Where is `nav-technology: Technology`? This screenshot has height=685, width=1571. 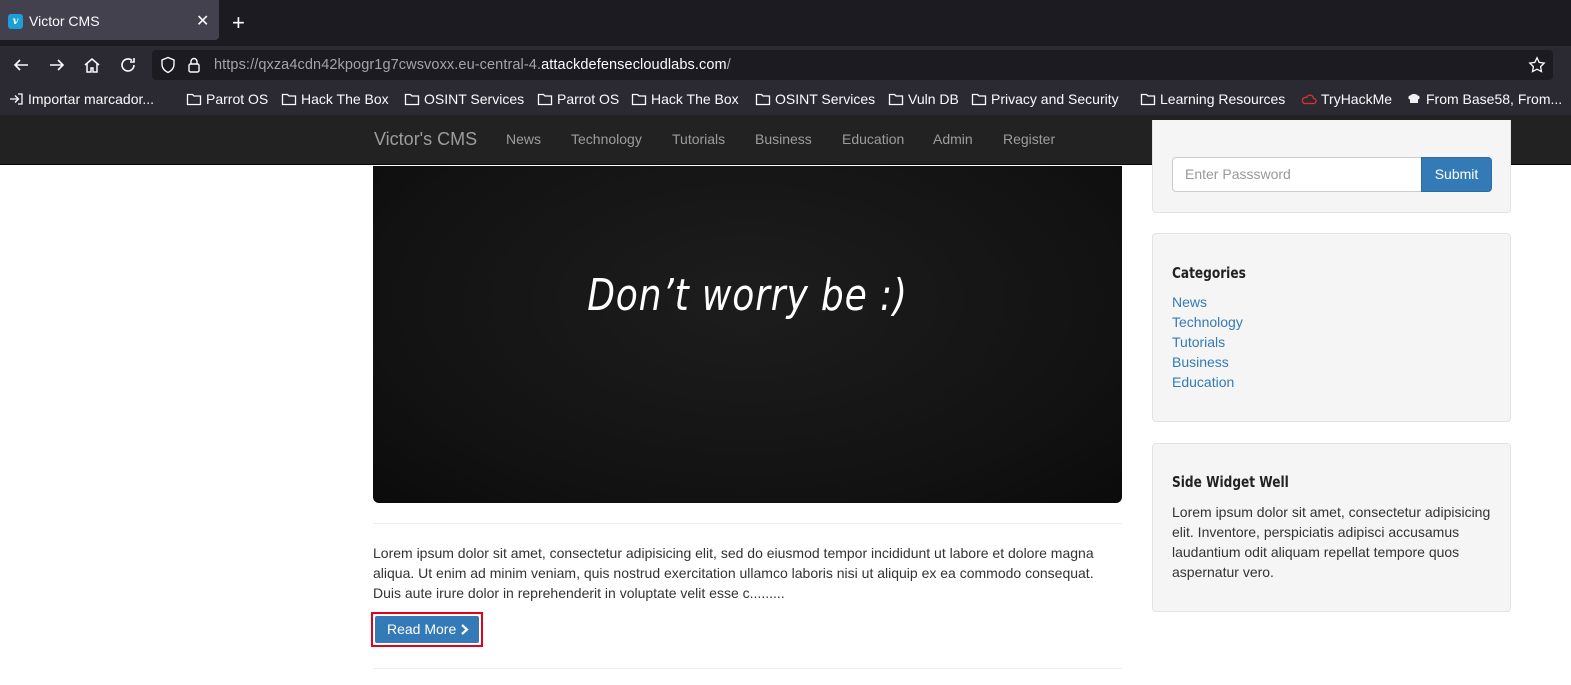 nav-technology: Technology is located at coordinates (606, 139).